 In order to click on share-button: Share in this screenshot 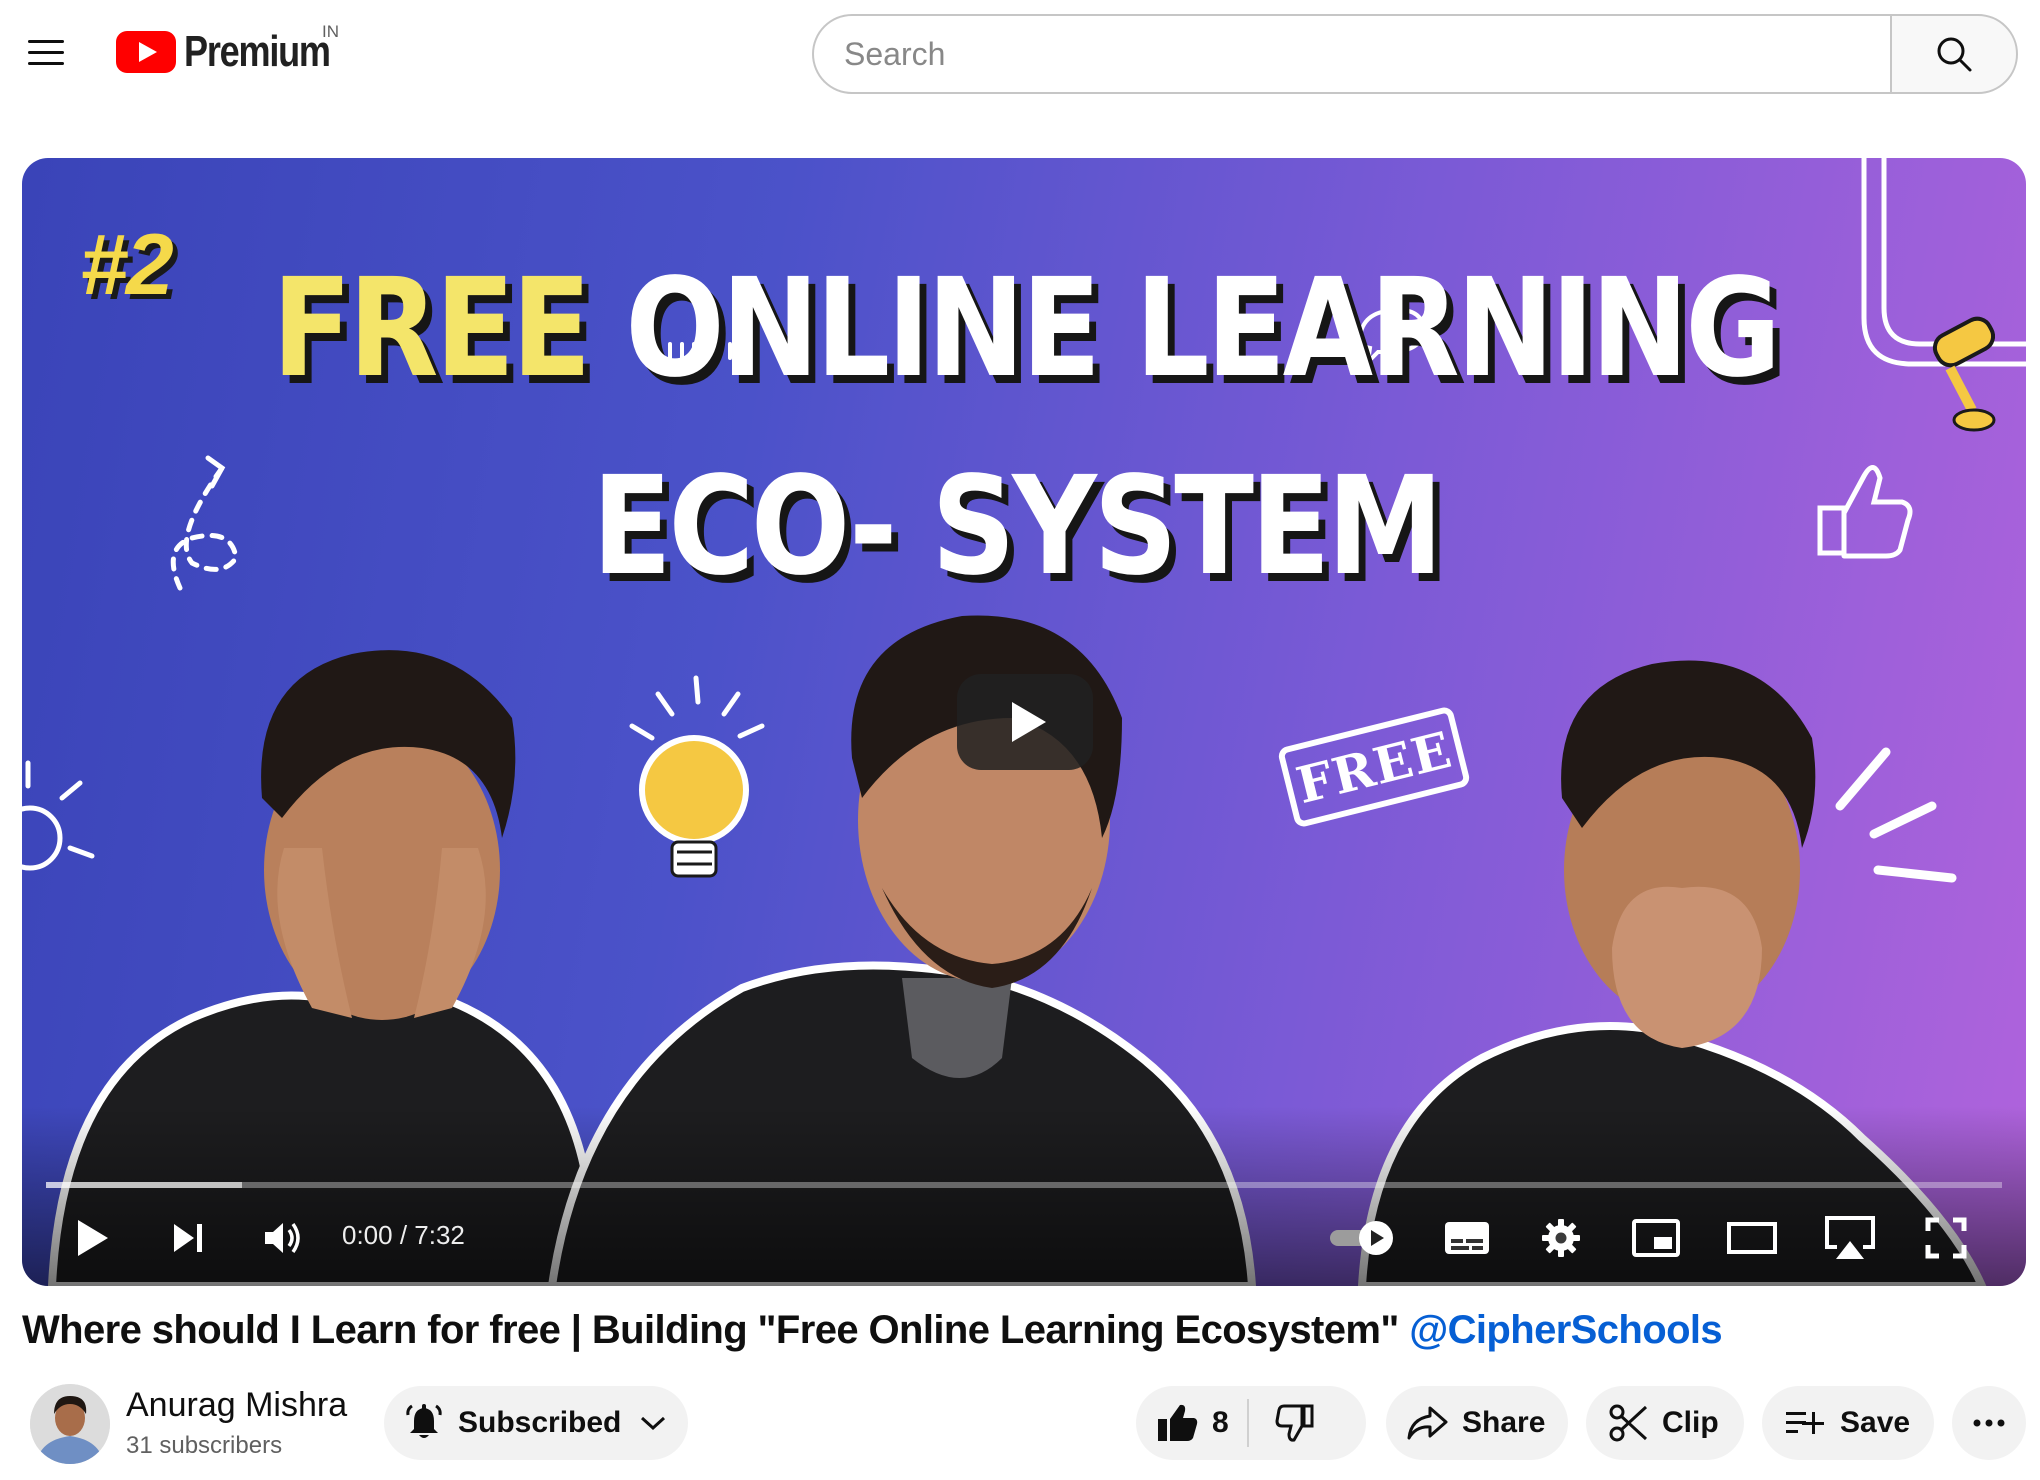, I will do `click(1477, 1423)`.